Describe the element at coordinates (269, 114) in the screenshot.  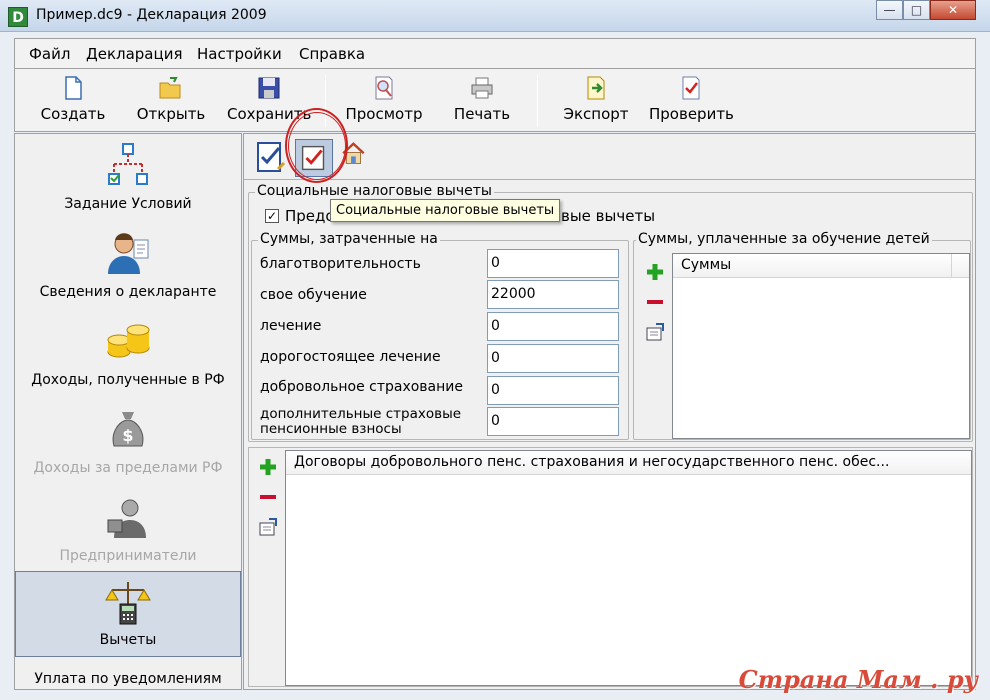
I see `save-label: Сохранить` at that location.